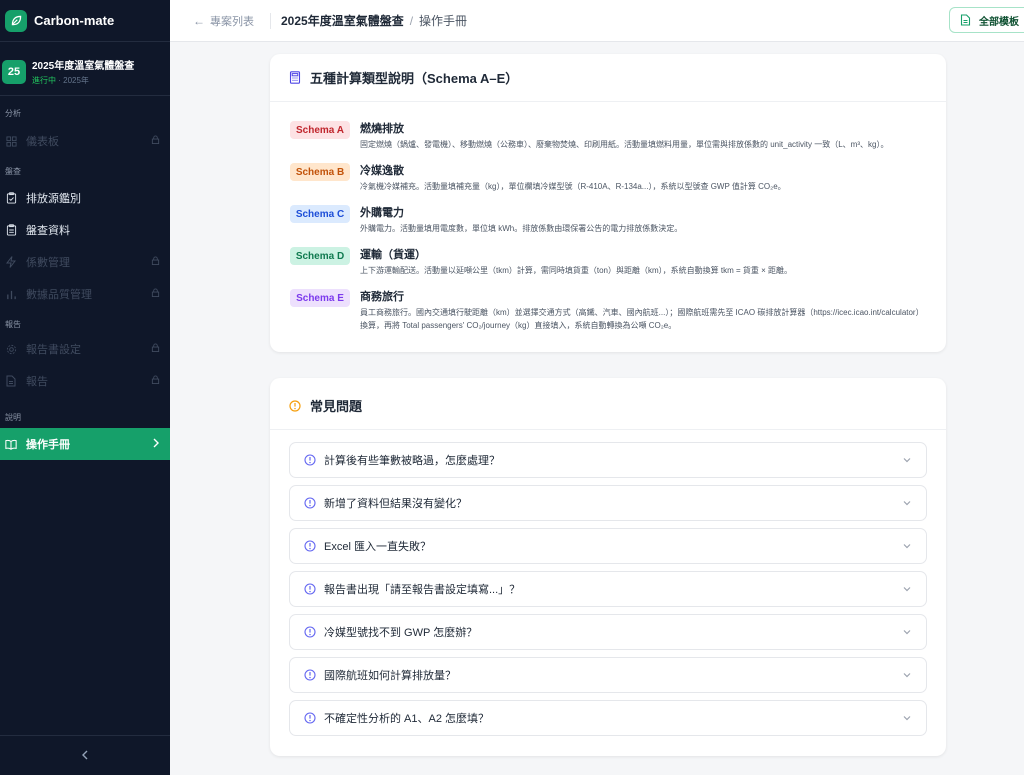 Image resolution: width=1024 pixels, height=775 pixels. I want to click on schema-tag: Schema E, so click(320, 298).